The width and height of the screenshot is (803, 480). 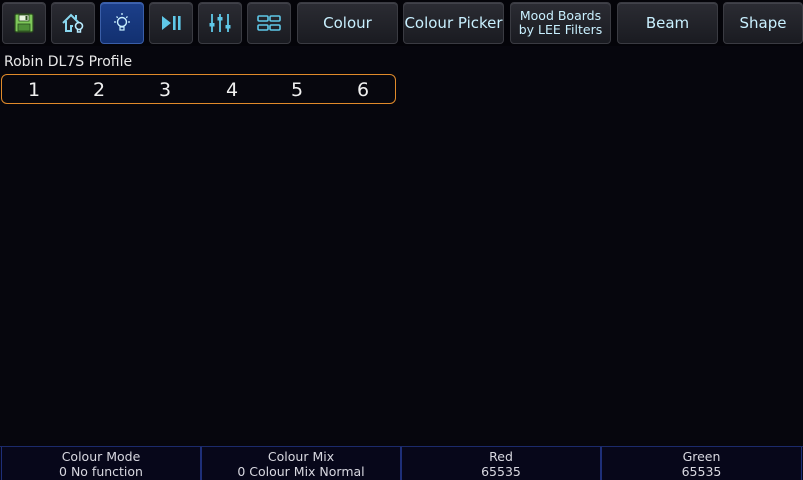 I want to click on tab-mood-boards-label: Mood Boards by LEE Filters, so click(x=561, y=23).